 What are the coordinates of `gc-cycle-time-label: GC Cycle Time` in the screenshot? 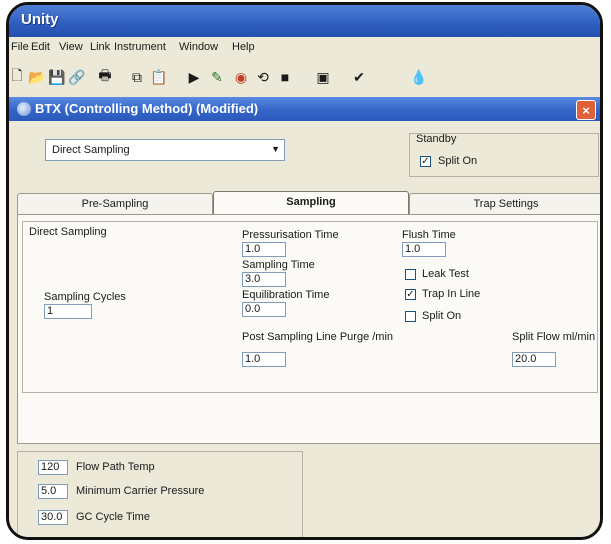 It's located at (113, 517).